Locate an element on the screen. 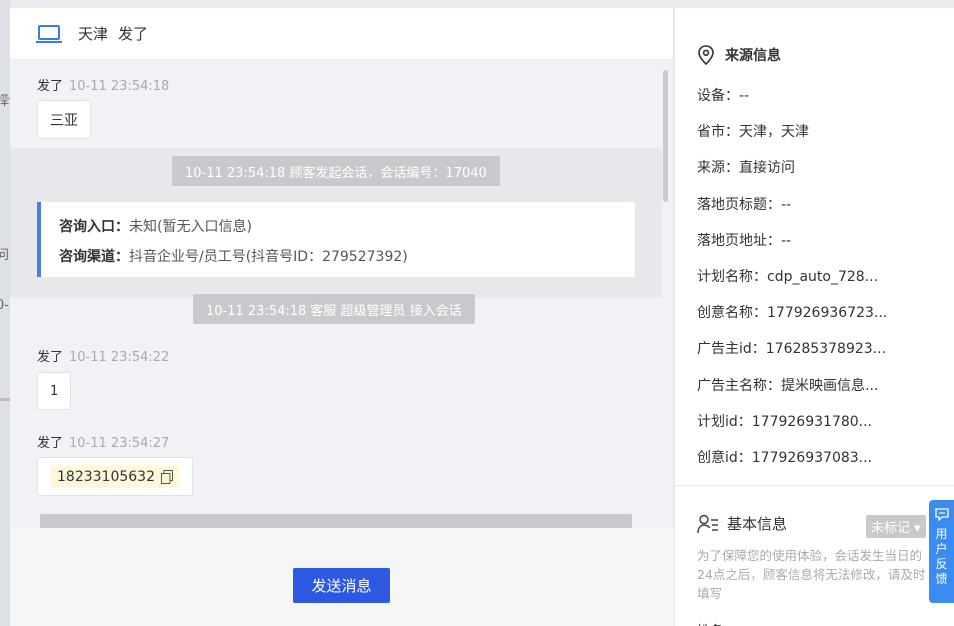  message-meta: 发了 10-11 23:54:18 is located at coordinates (103, 84).